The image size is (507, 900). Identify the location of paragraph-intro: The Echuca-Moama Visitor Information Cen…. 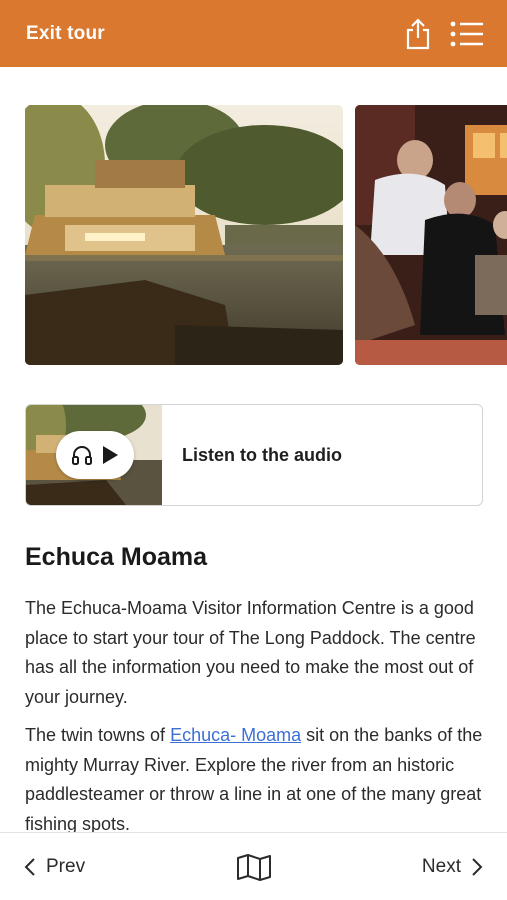
(250, 652).